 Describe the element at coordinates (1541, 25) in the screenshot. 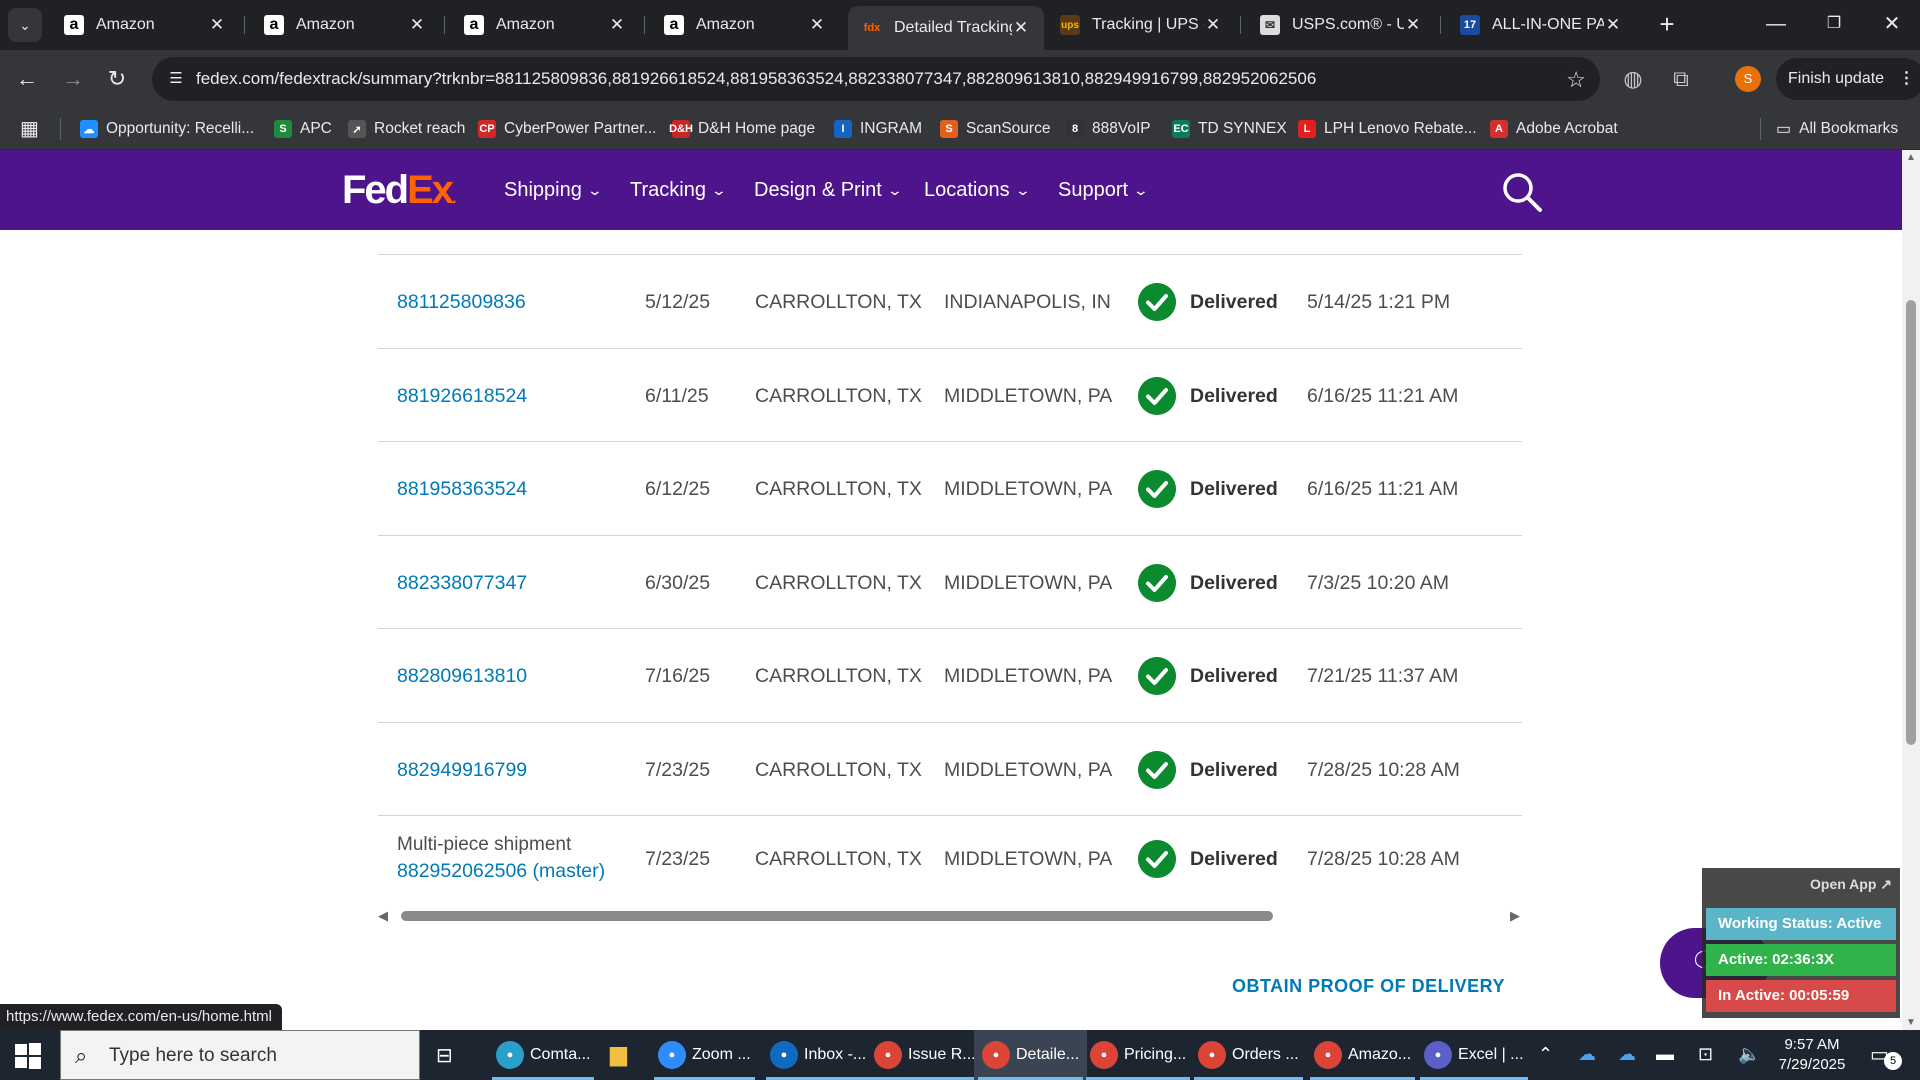

I see `tab-all-in-one: 17 ALL-IN-ONE PAC ✕` at that location.